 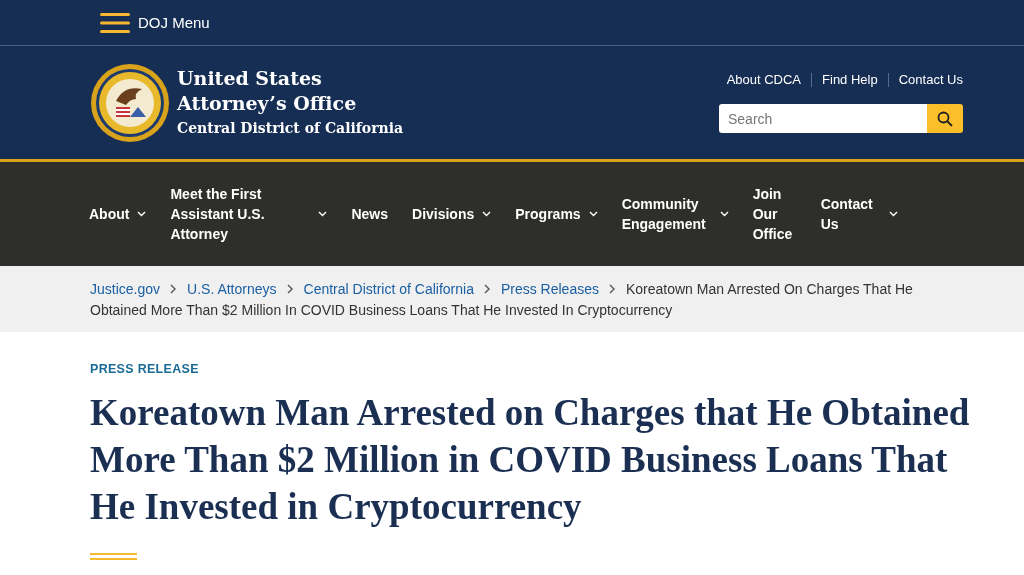 What do you see at coordinates (388, 289) in the screenshot?
I see `breadcrumb-link: Central District of California` at bounding box center [388, 289].